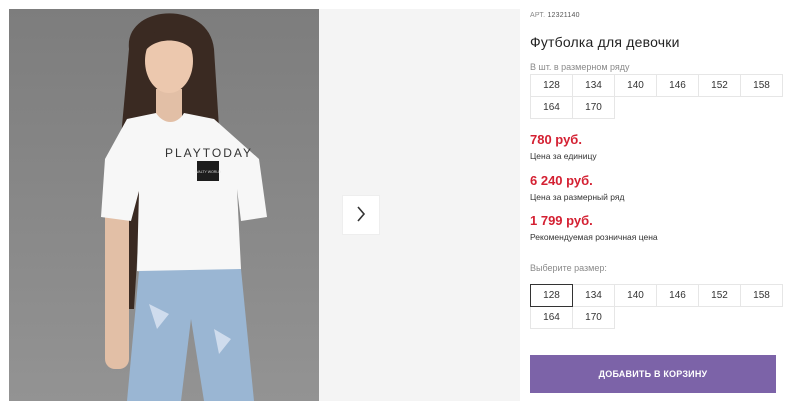 This screenshot has width=800, height=401. Describe the element at coordinates (551, 85) in the screenshot. I see `pack-size-cell: 128` at that location.